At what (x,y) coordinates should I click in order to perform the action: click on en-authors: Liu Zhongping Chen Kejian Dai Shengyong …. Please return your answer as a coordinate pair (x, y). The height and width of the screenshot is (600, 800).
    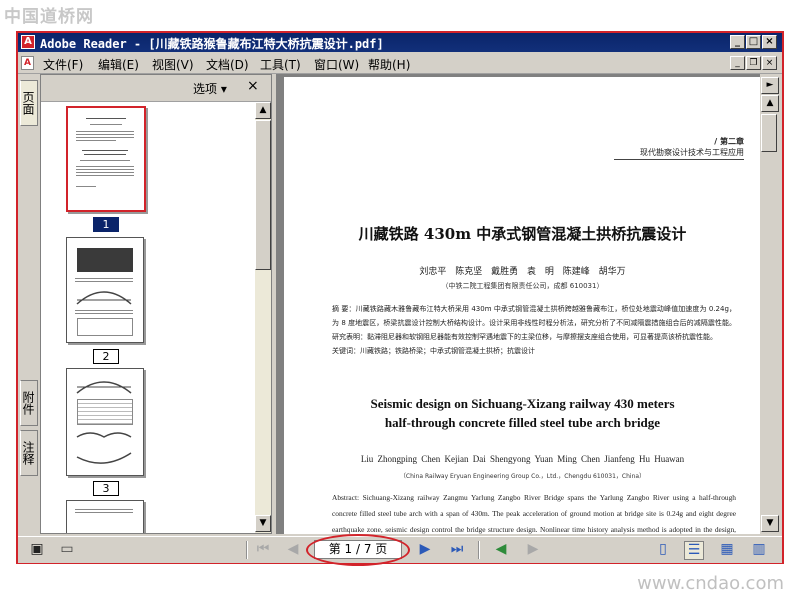
    Looking at the image, I should click on (522, 459).